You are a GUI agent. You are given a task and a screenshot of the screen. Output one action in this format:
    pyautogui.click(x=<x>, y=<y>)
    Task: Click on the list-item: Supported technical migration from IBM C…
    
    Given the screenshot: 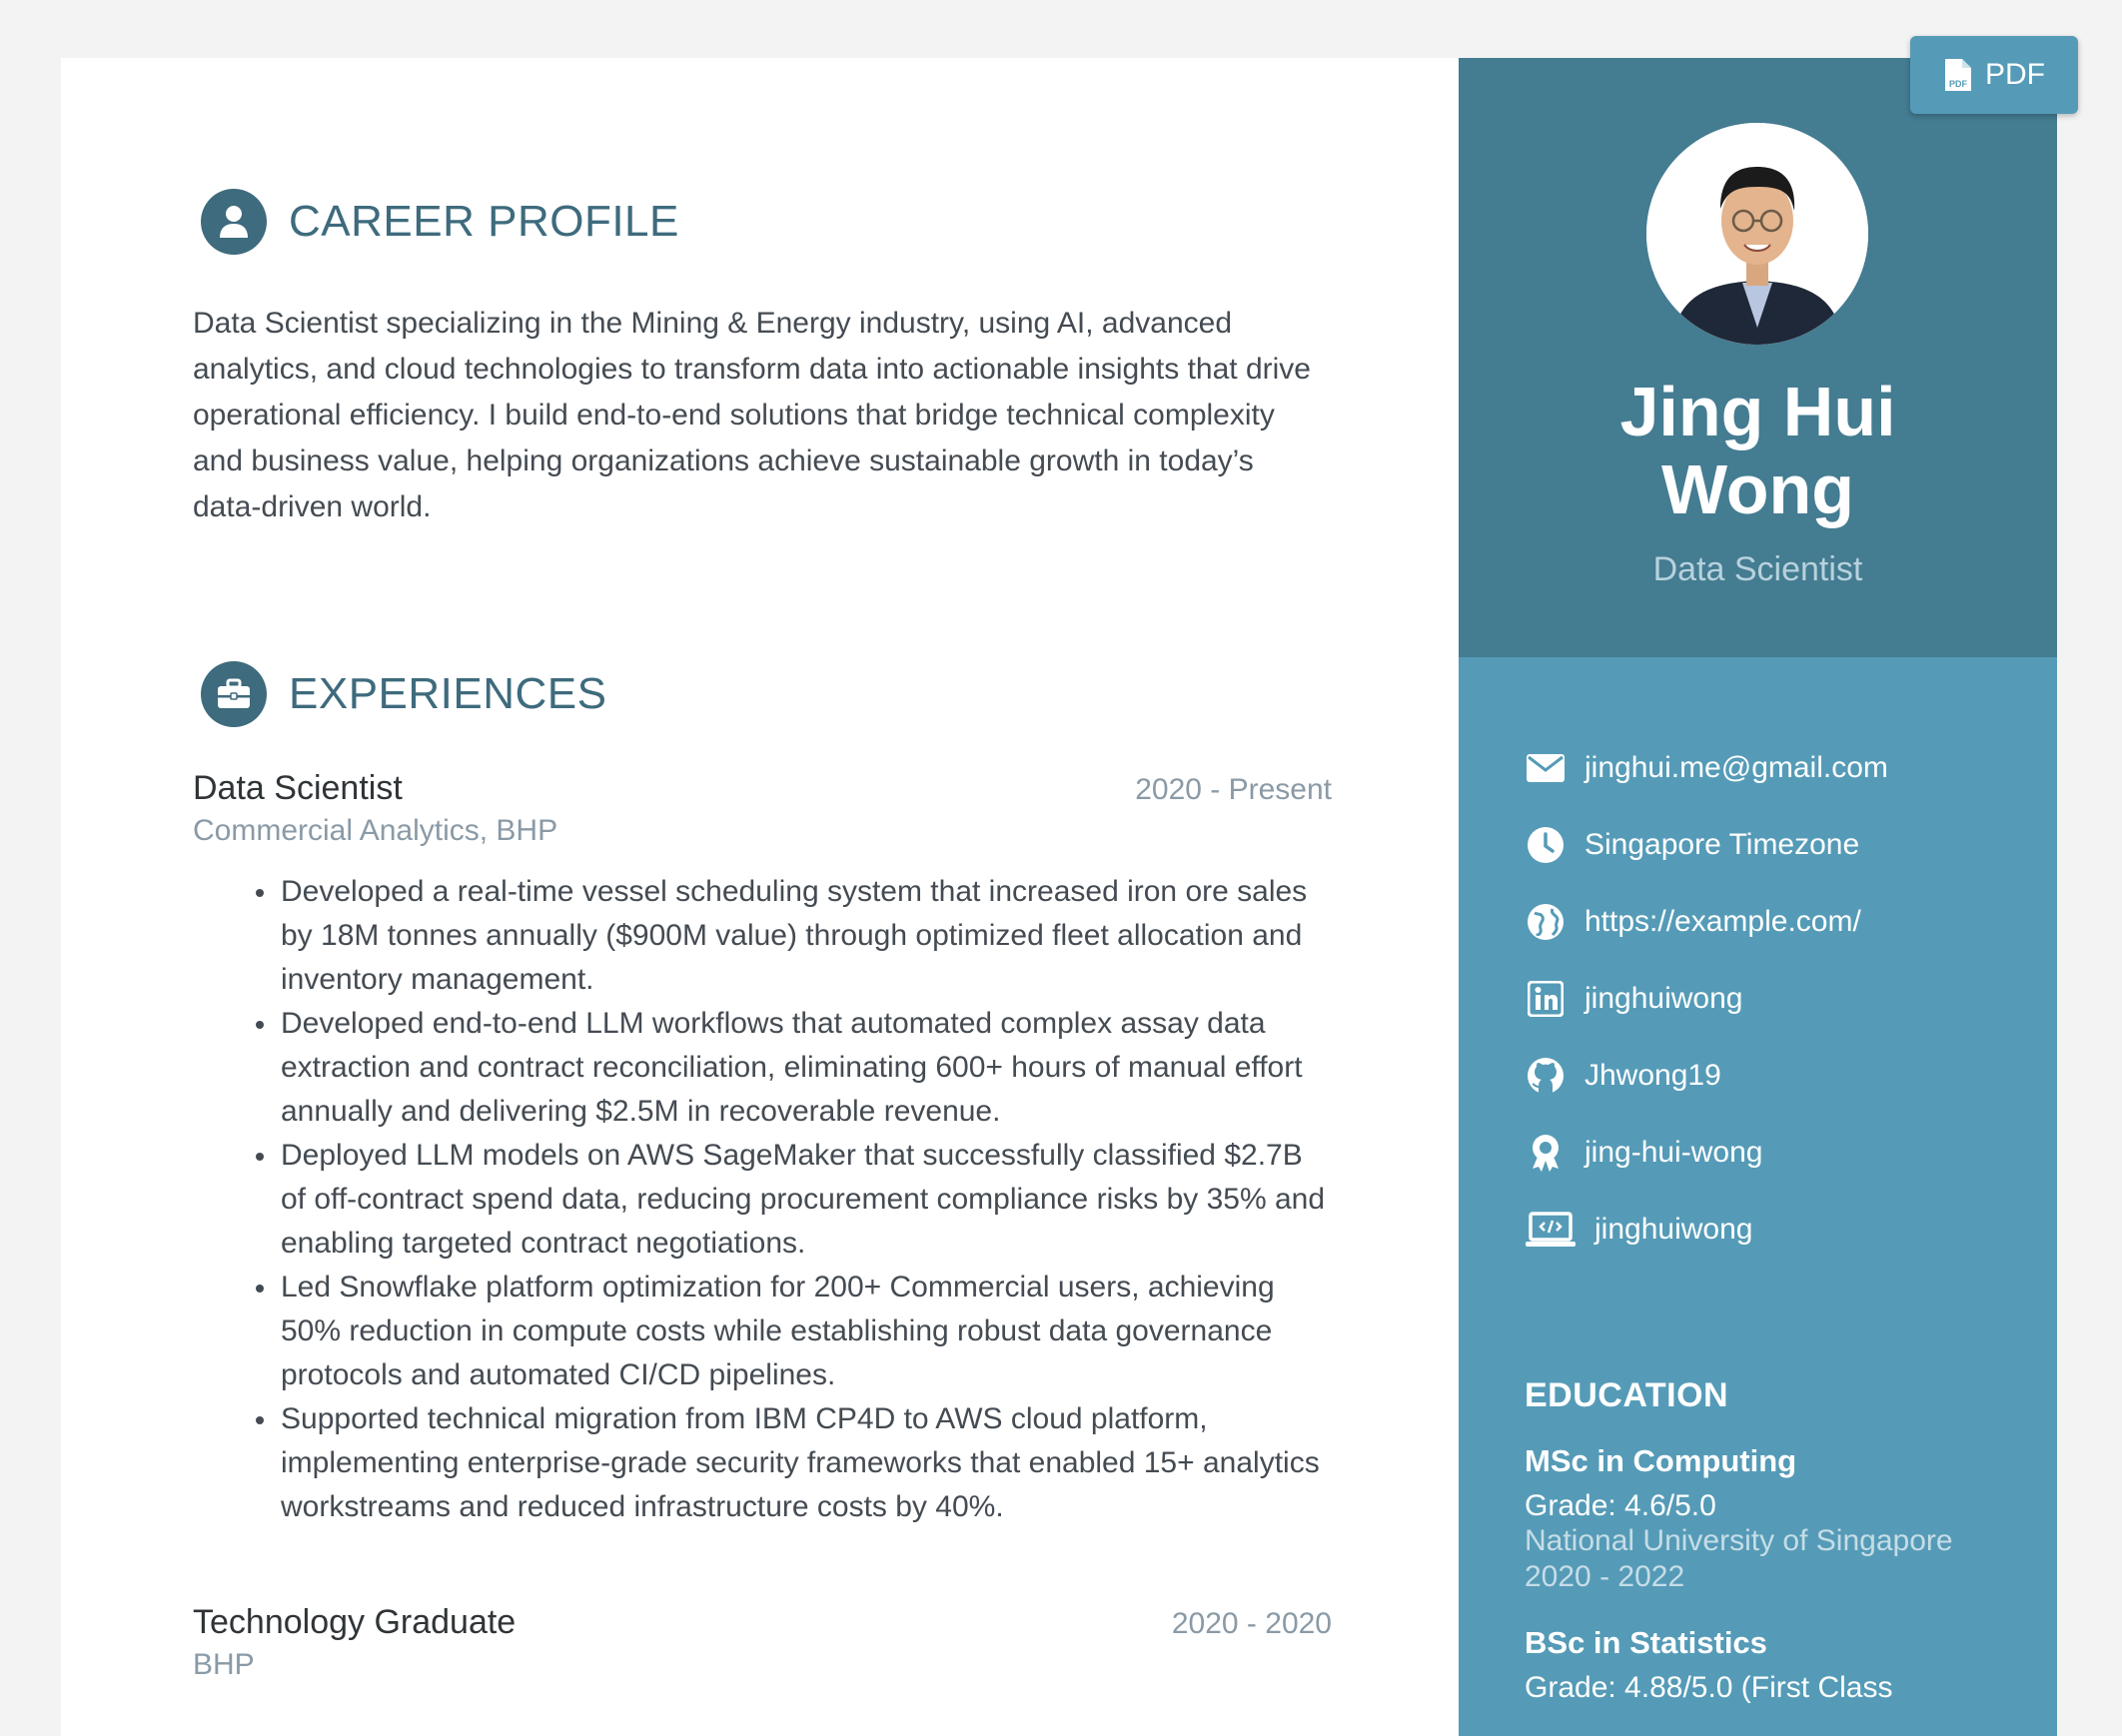 What is the action you would take?
    pyautogui.click(x=794, y=1463)
    